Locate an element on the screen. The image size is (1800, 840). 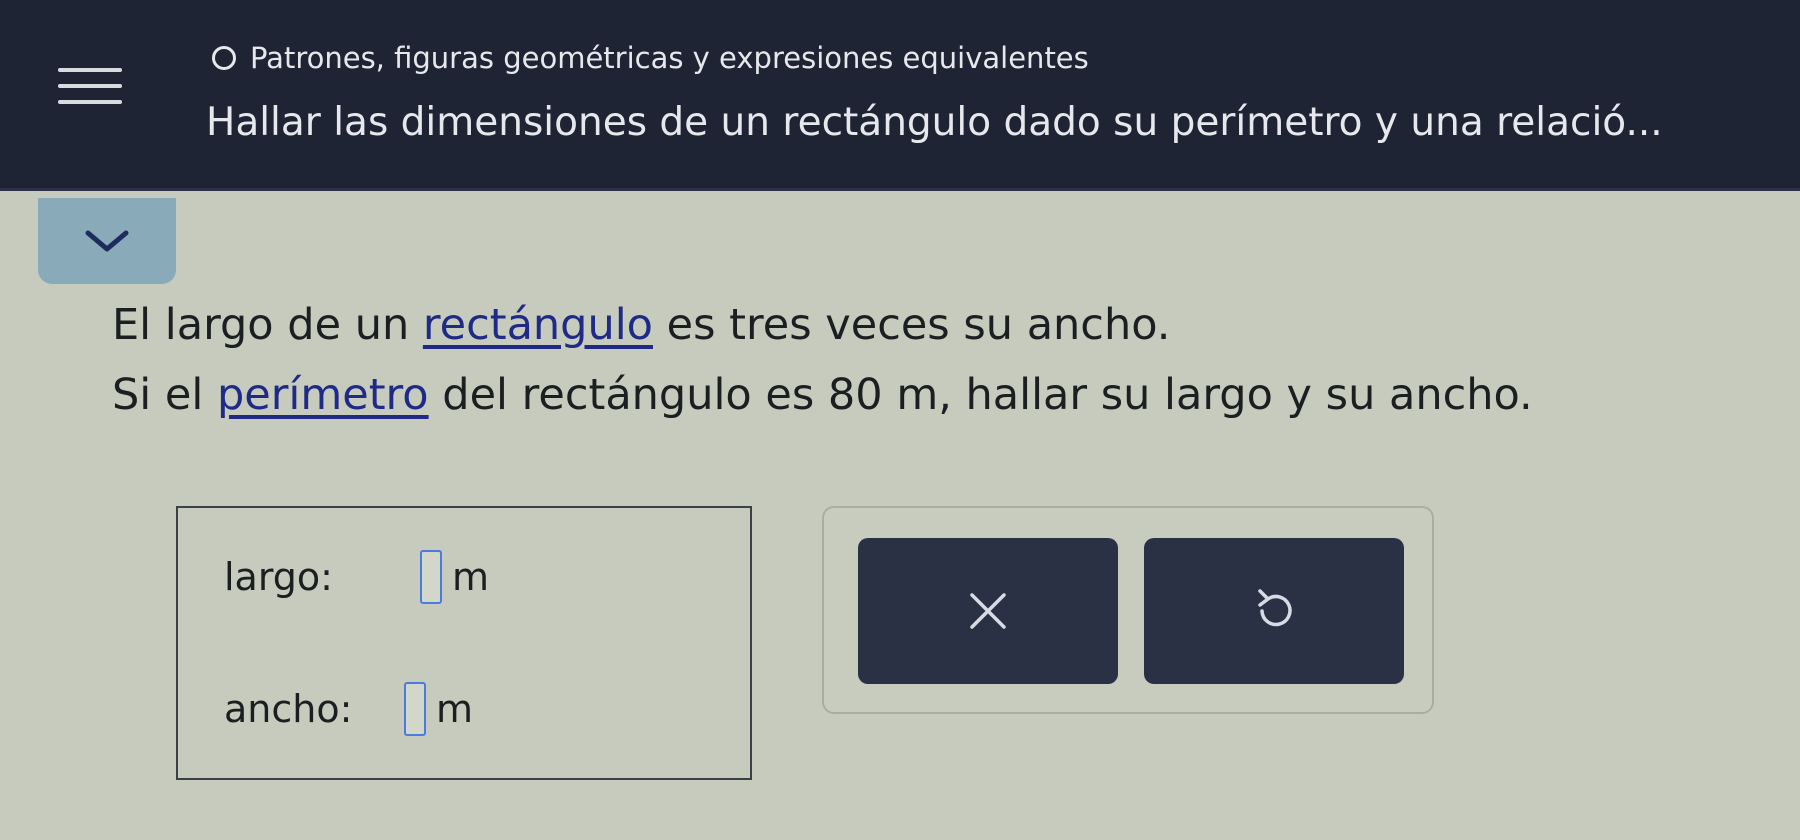
perimetro-link: perímetro is located at coordinates (323, 395).